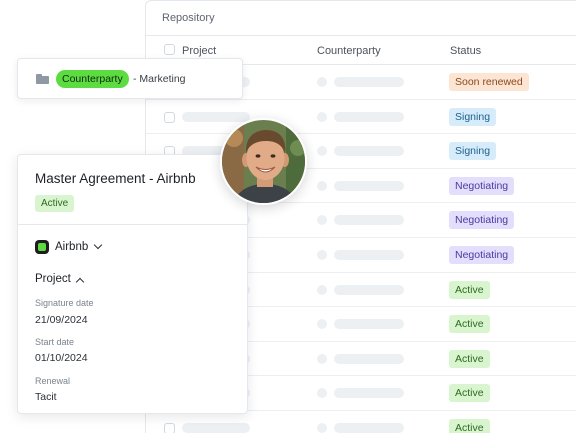 The image size is (576, 433). I want to click on table-row: Active, so click(361, 422).